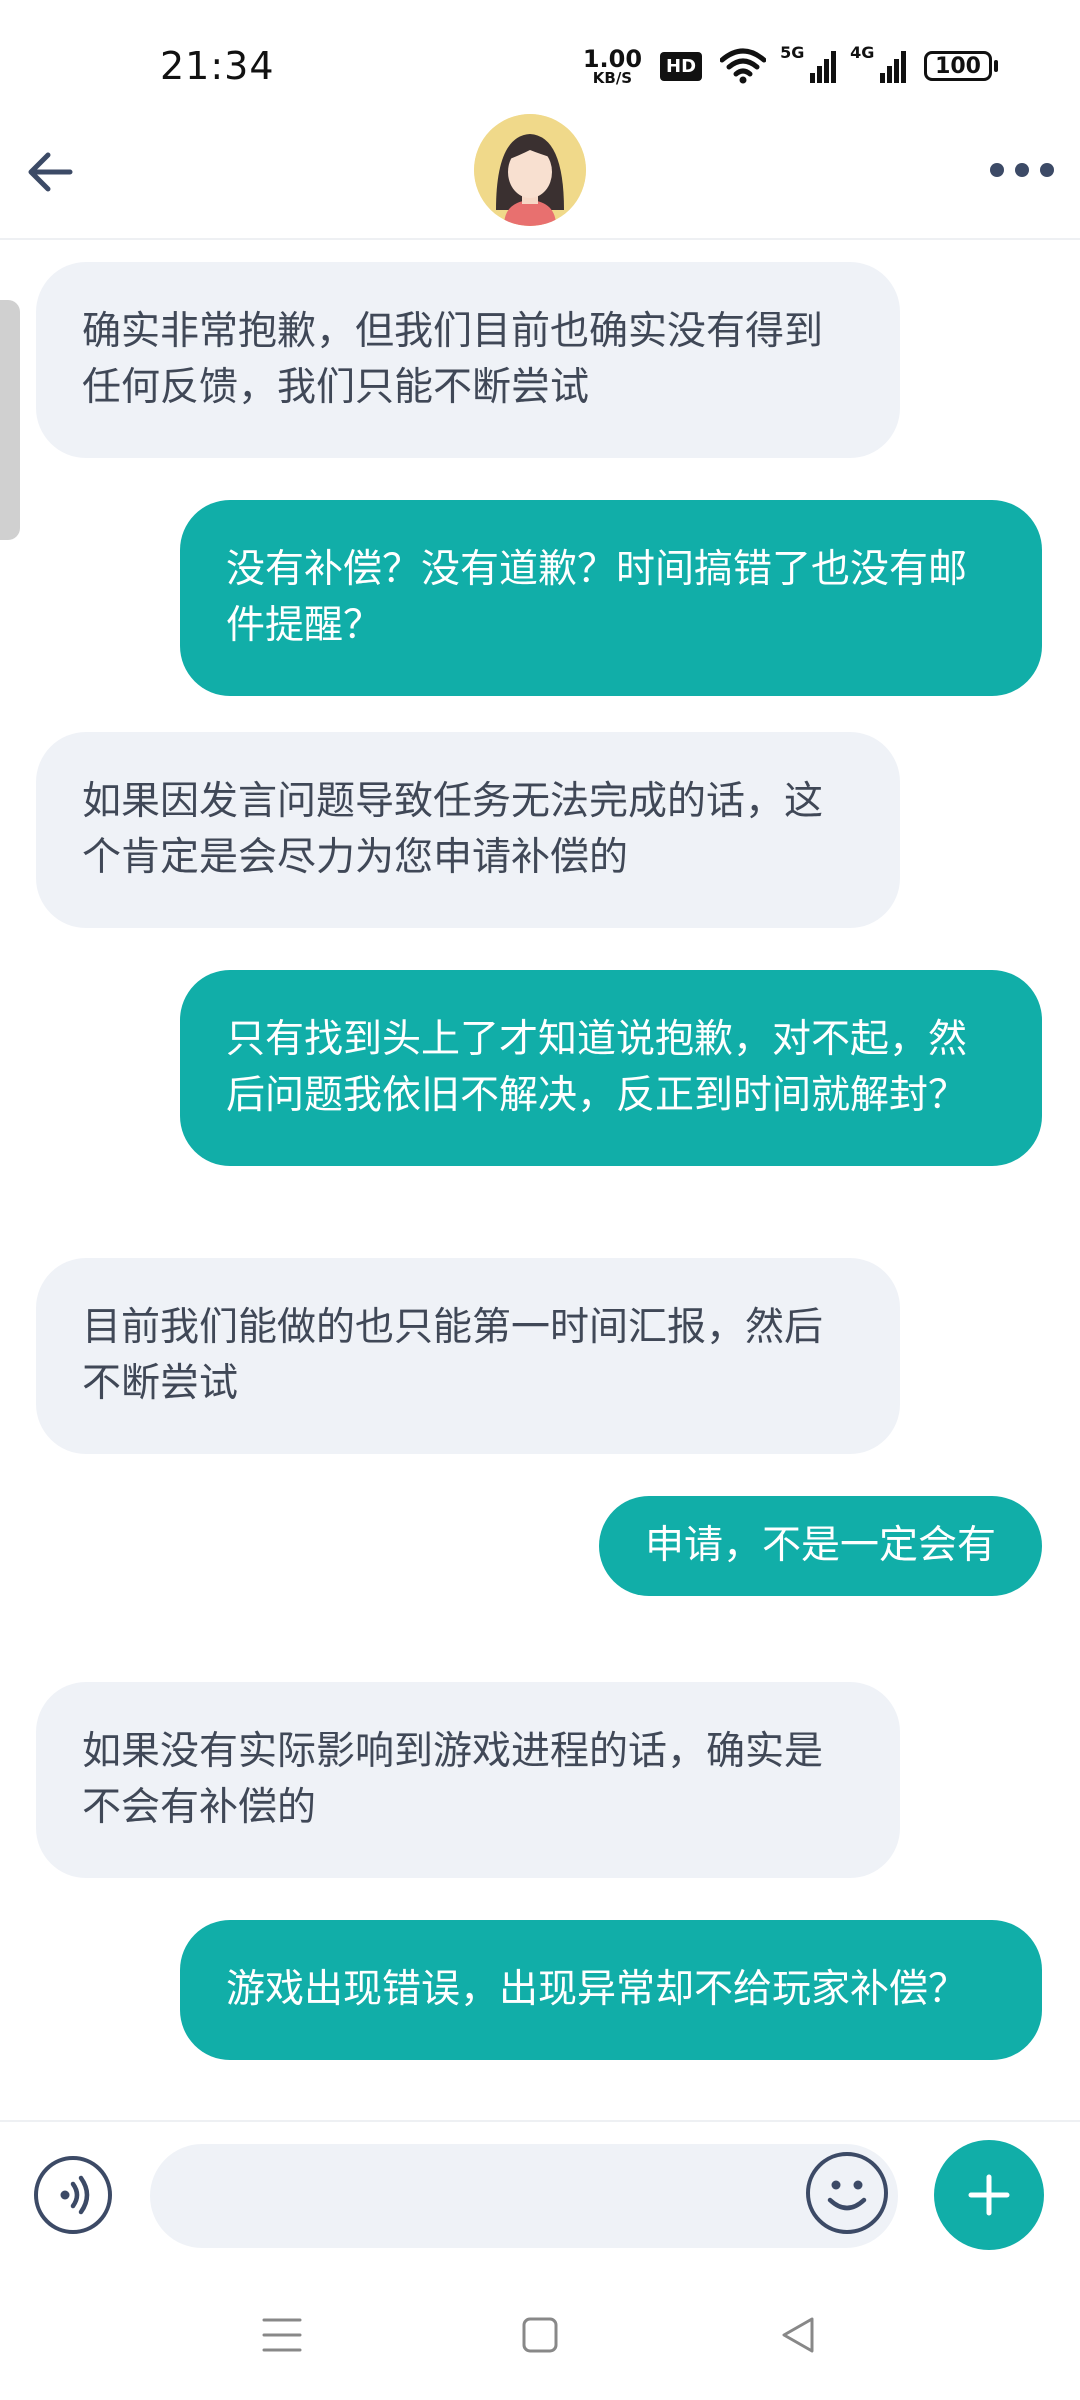  I want to click on back-triangle-icon, so click(798, 2335).